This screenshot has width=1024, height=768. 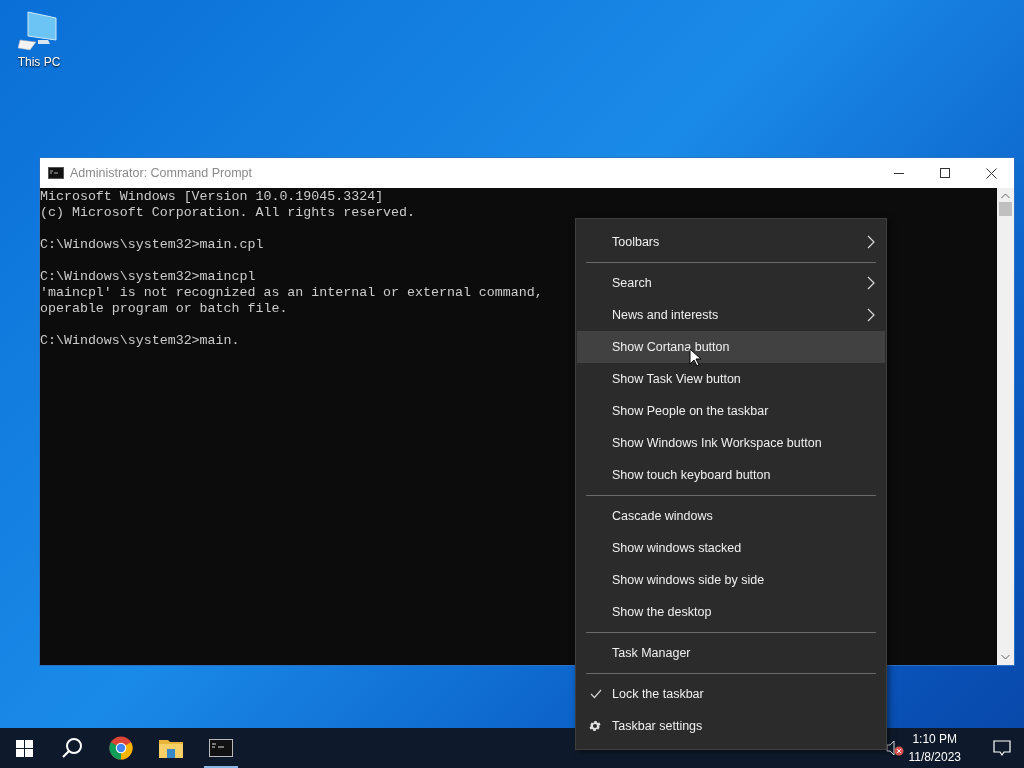 What do you see at coordinates (731, 612) in the screenshot?
I see `menu-item: Show the desktop` at bounding box center [731, 612].